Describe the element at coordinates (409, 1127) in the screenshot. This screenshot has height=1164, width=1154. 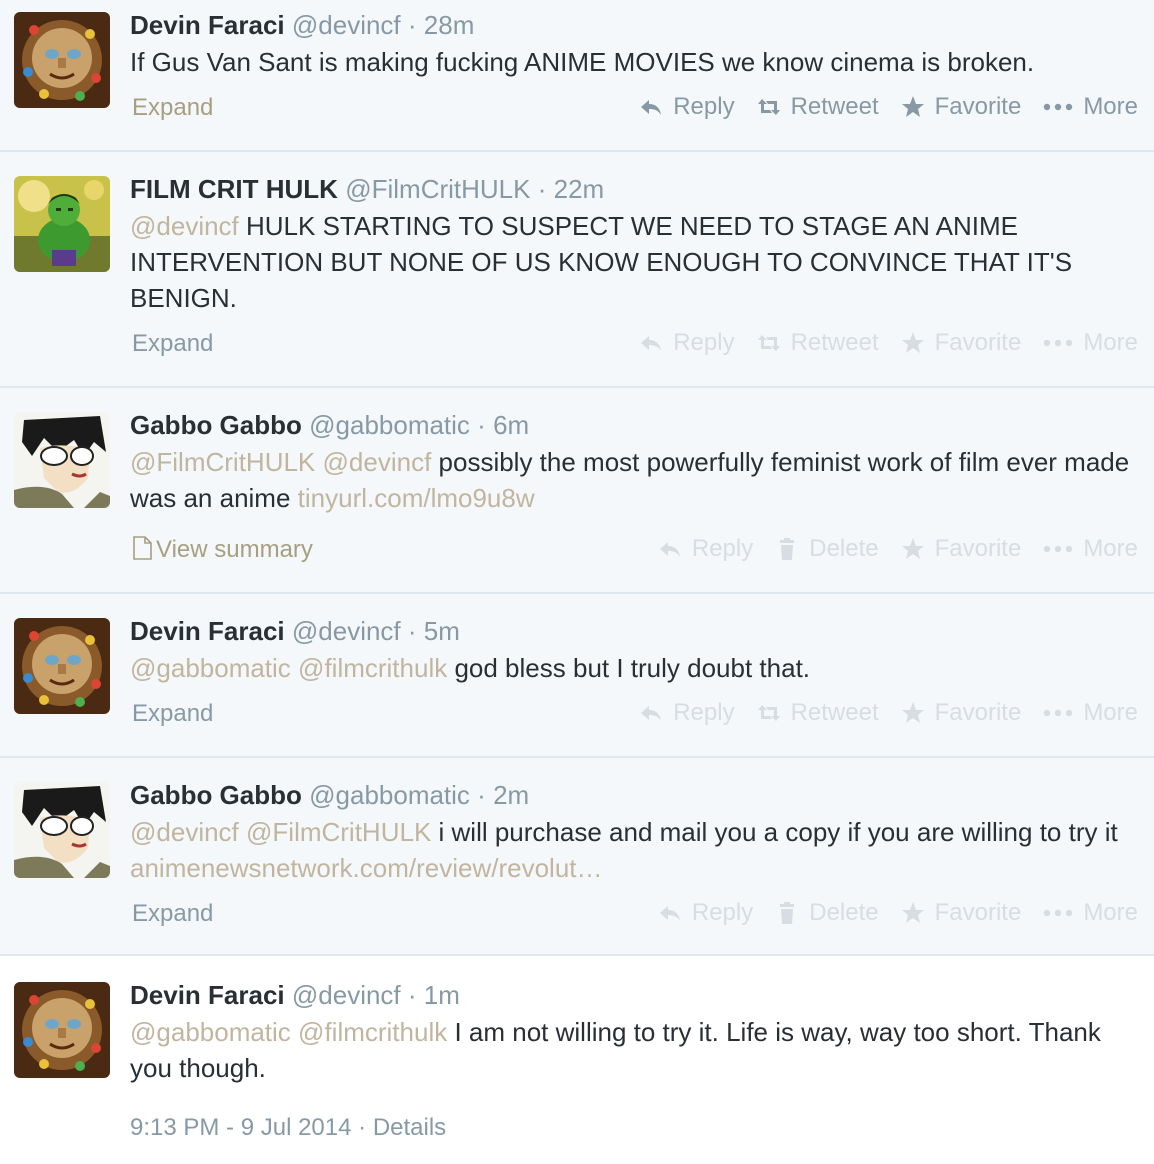
I see `details-link: Details` at that location.